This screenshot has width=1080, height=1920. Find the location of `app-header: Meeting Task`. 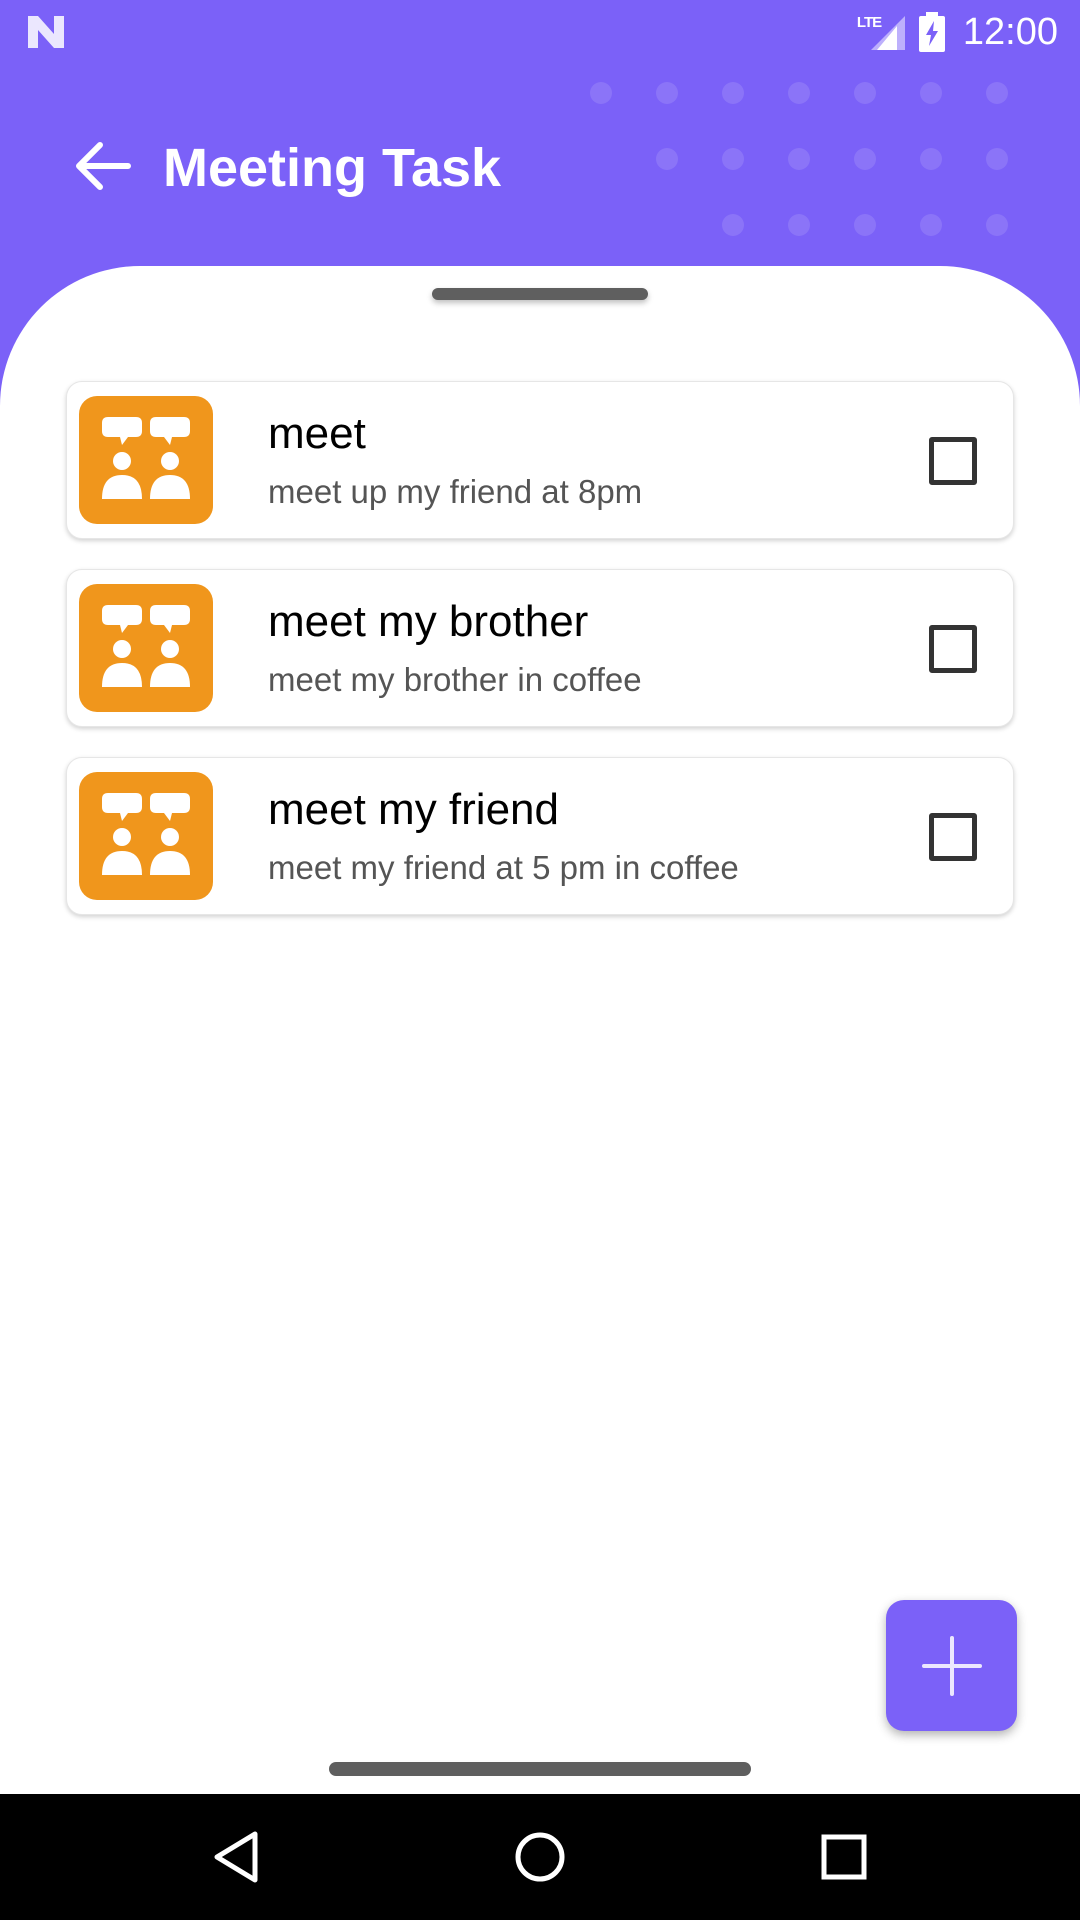

app-header: Meeting Task is located at coordinates (540, 164).